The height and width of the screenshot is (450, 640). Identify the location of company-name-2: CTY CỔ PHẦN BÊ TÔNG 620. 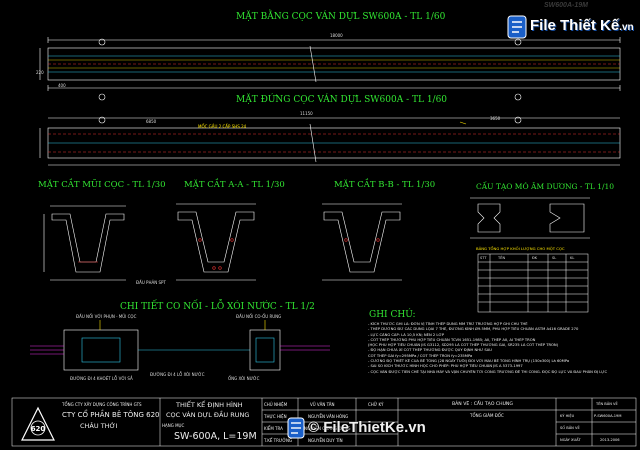
(111, 415).